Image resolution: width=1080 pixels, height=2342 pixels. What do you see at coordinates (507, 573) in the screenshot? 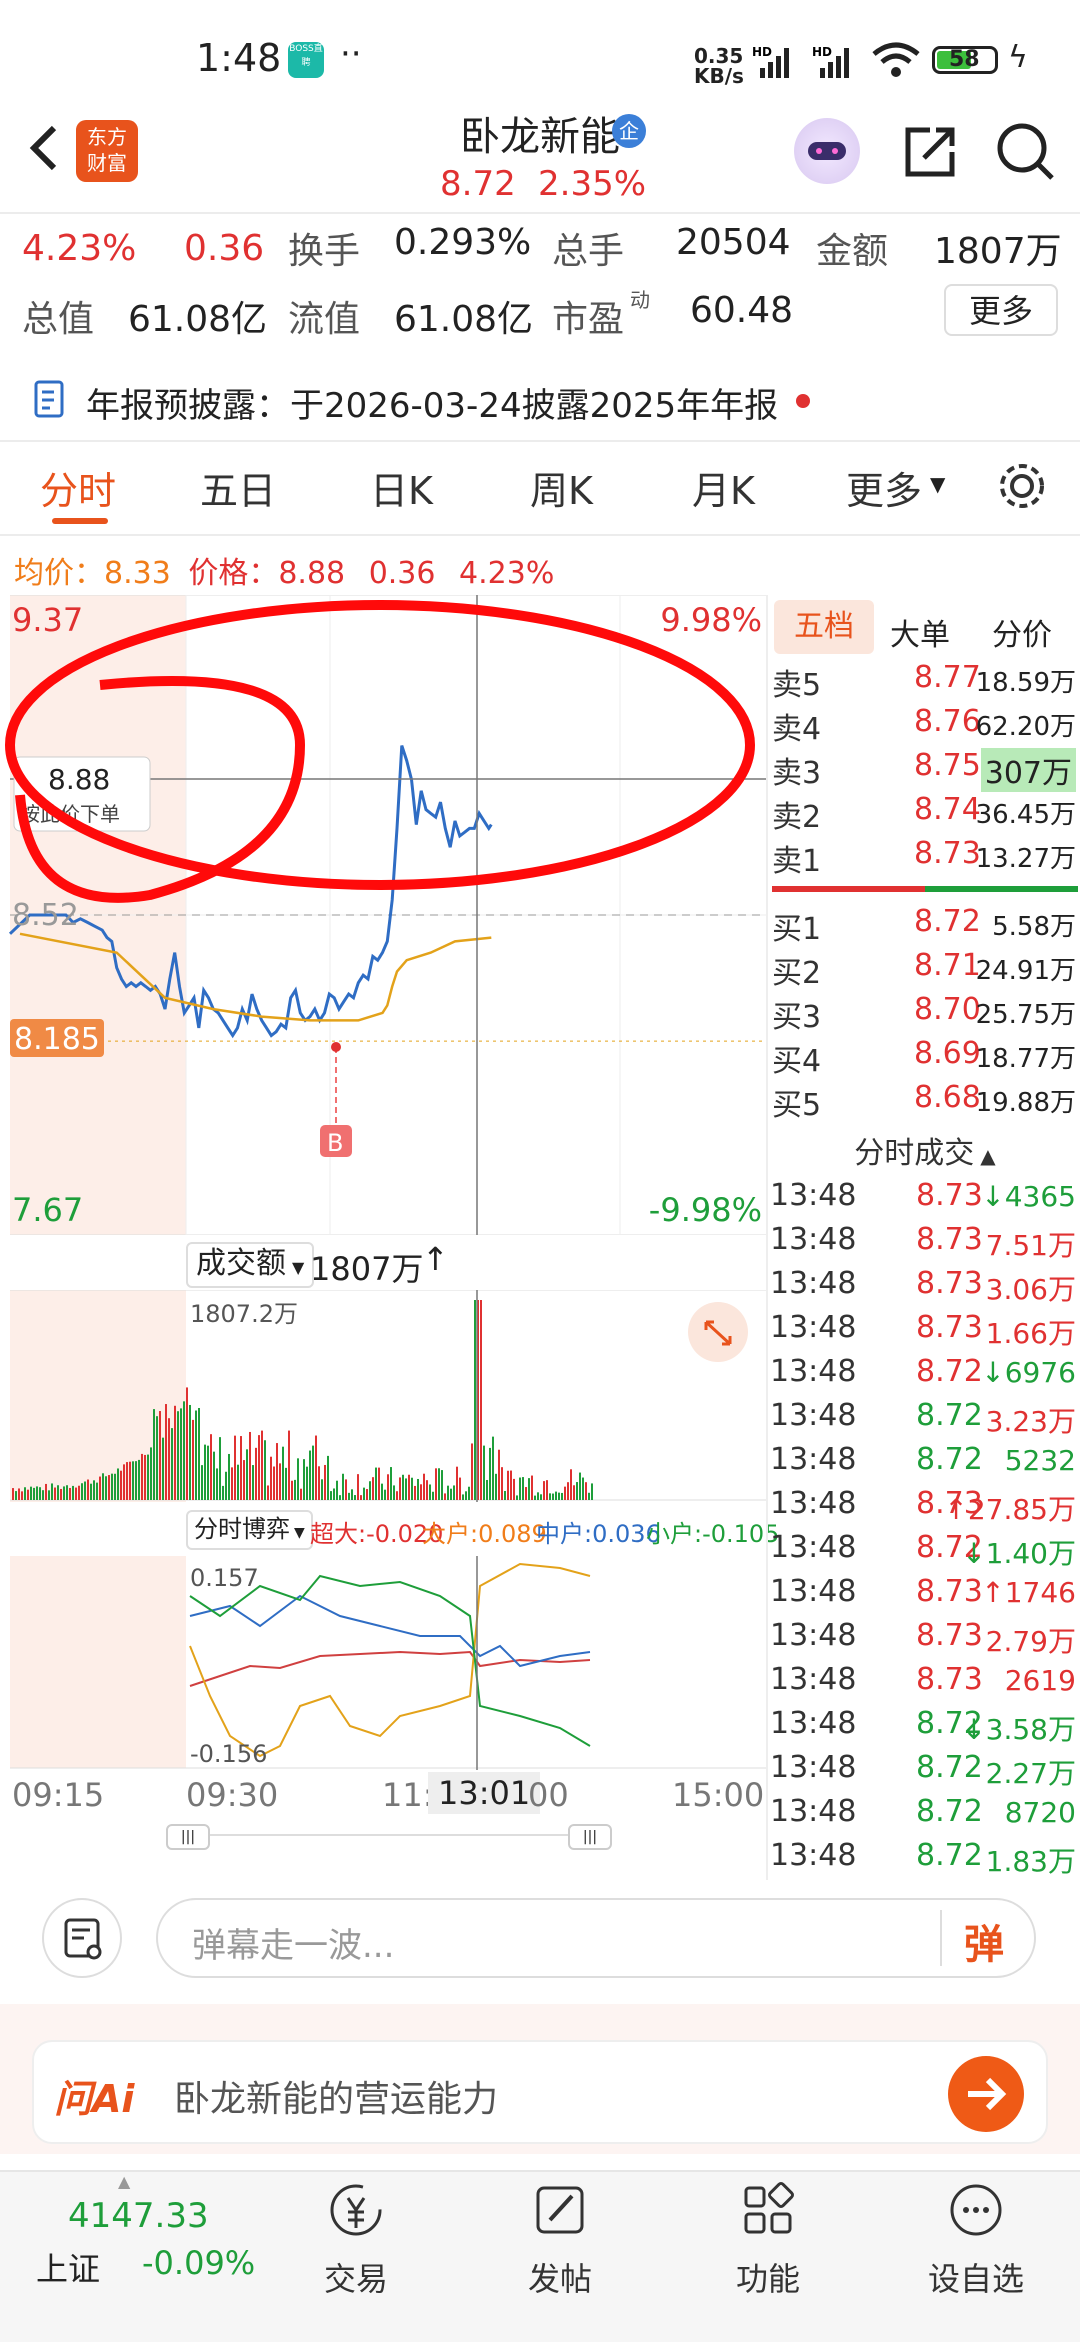
I see `summary-pct: 4.23%` at bounding box center [507, 573].